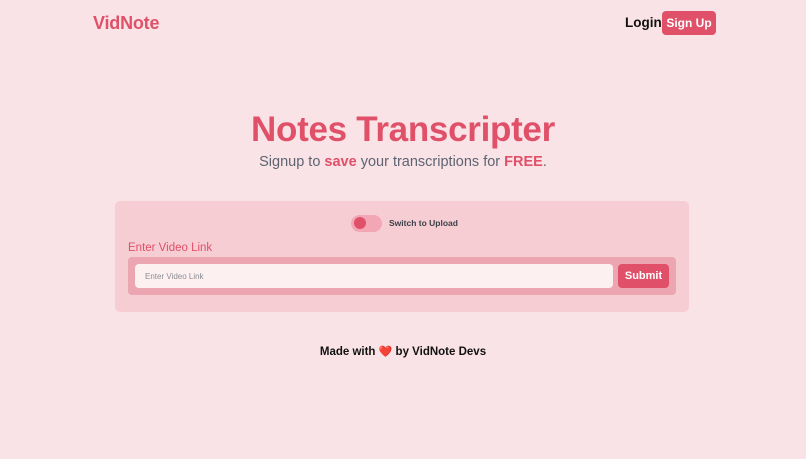 This screenshot has height=459, width=806. What do you see at coordinates (374, 276) in the screenshot?
I see `video-link-input` at bounding box center [374, 276].